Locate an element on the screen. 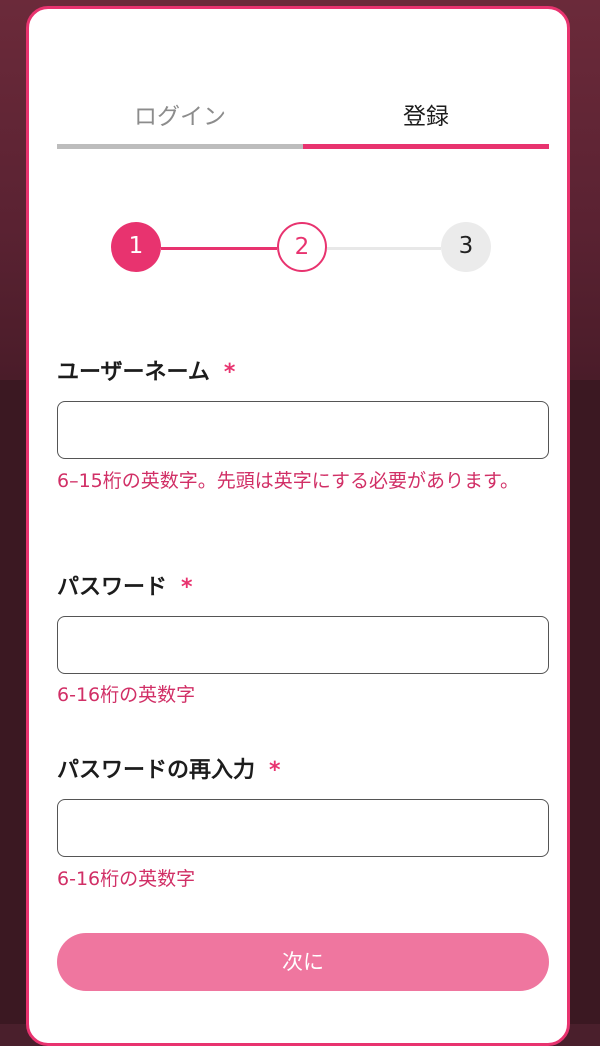 The image size is (600, 1046). password-confirm-hint: 6-16桁の英数字 is located at coordinates (126, 879).